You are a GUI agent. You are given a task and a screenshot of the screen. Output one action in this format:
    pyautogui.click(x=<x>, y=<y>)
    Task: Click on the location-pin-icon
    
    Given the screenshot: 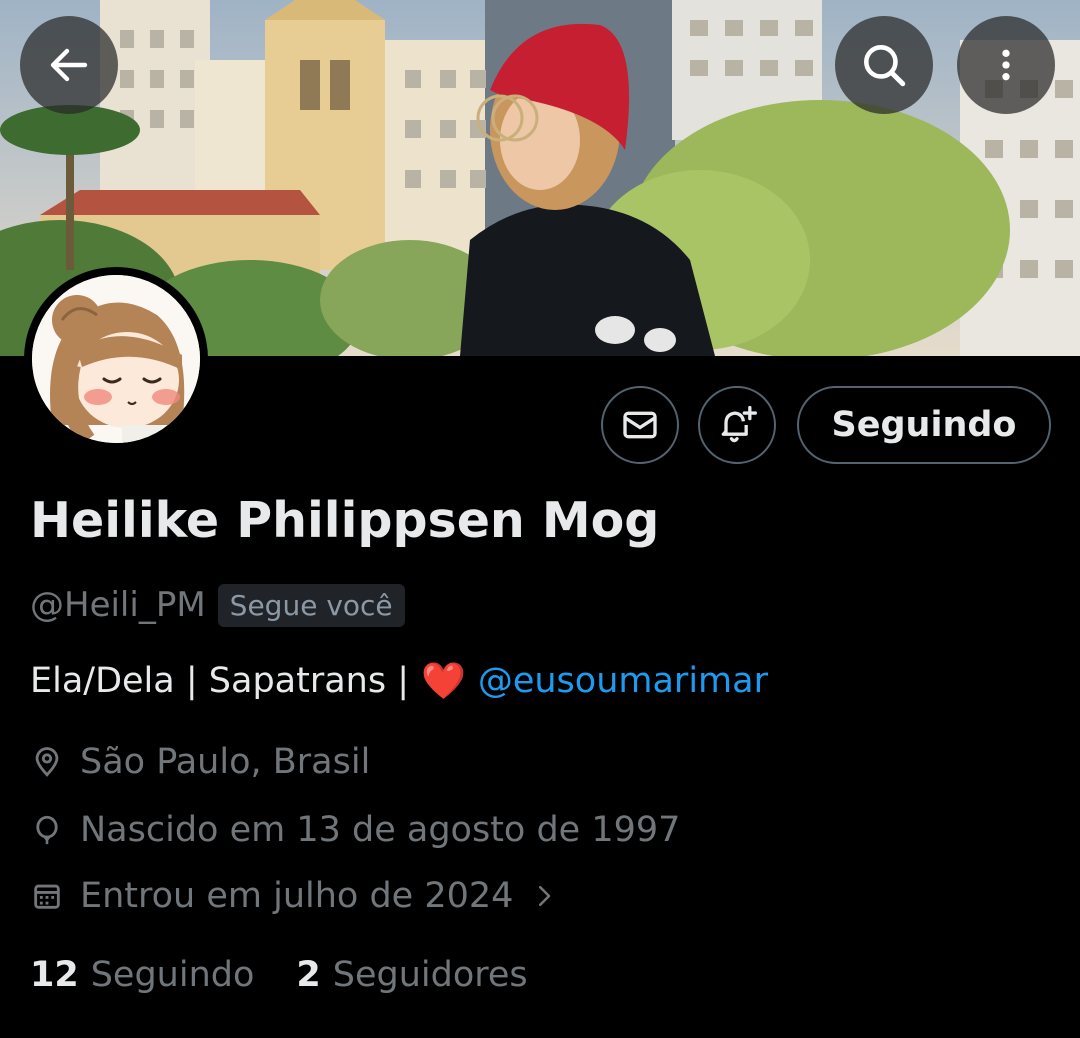 What is the action you would take?
    pyautogui.click(x=47, y=762)
    